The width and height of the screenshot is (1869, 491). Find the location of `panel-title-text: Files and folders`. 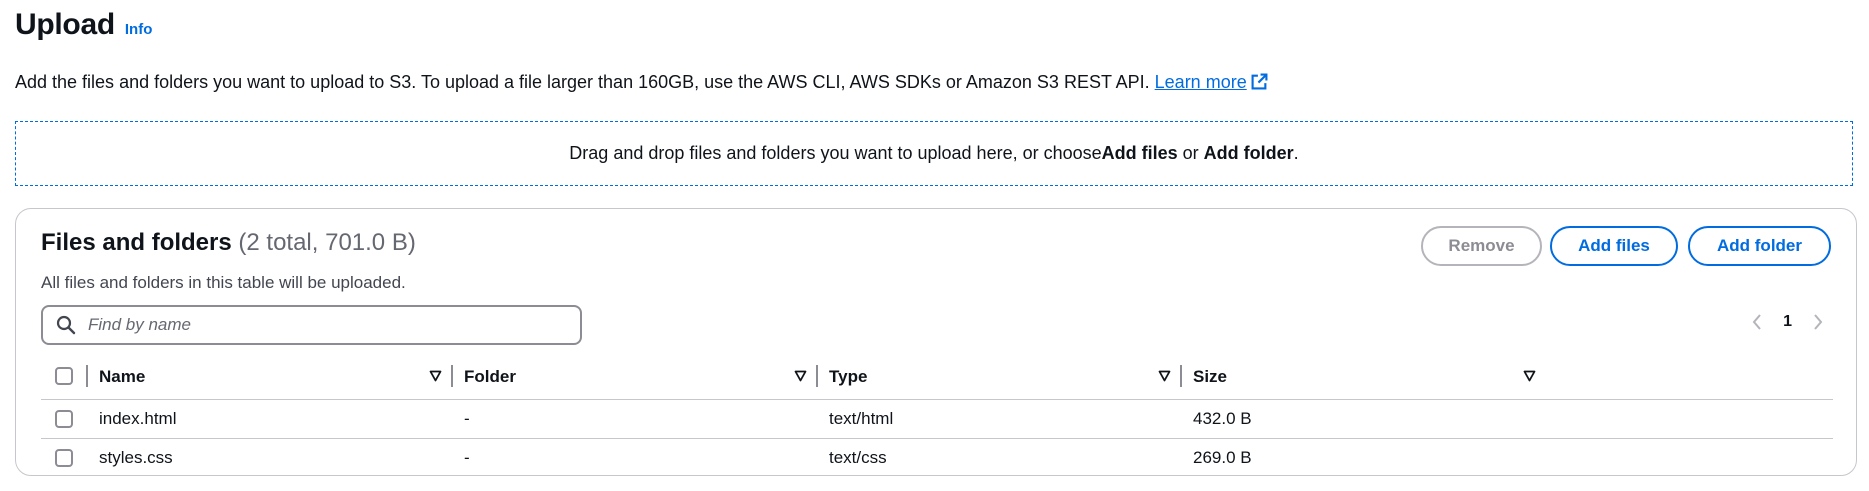

panel-title-text: Files and folders is located at coordinates (136, 242).